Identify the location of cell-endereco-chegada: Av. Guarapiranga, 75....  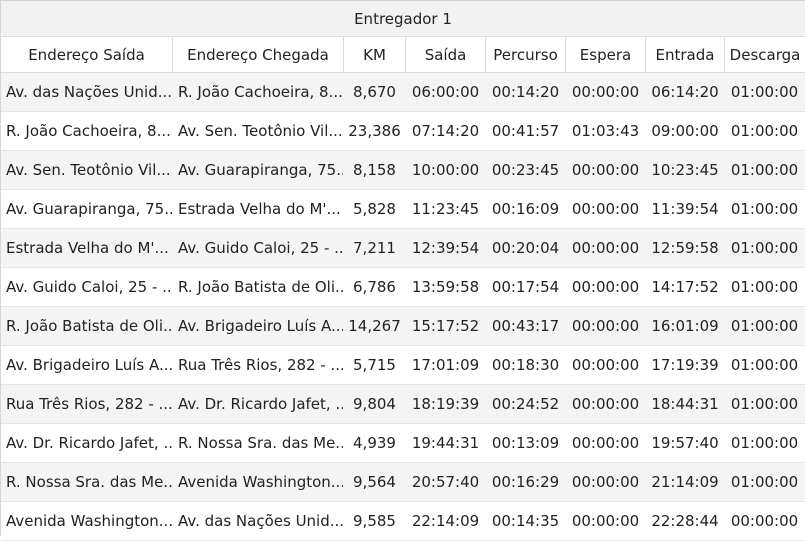
(261, 170).